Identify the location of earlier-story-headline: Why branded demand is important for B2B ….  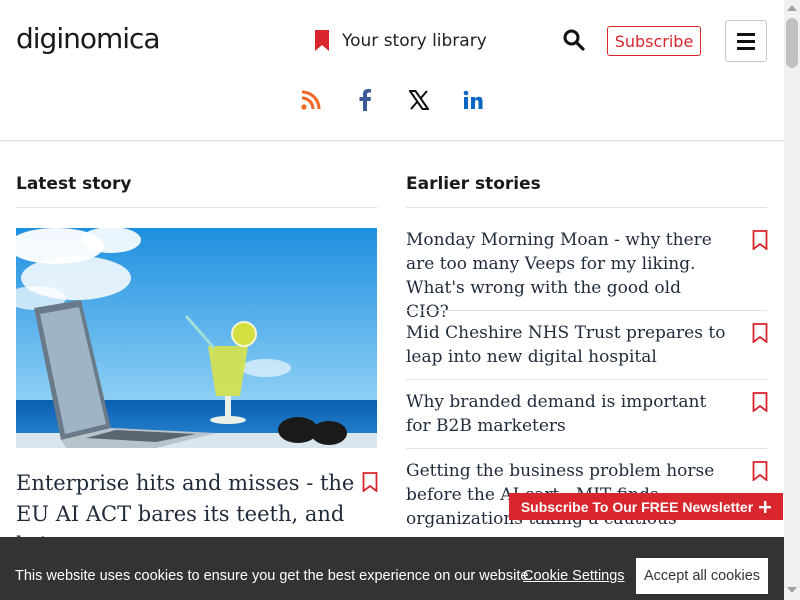
(556, 414).